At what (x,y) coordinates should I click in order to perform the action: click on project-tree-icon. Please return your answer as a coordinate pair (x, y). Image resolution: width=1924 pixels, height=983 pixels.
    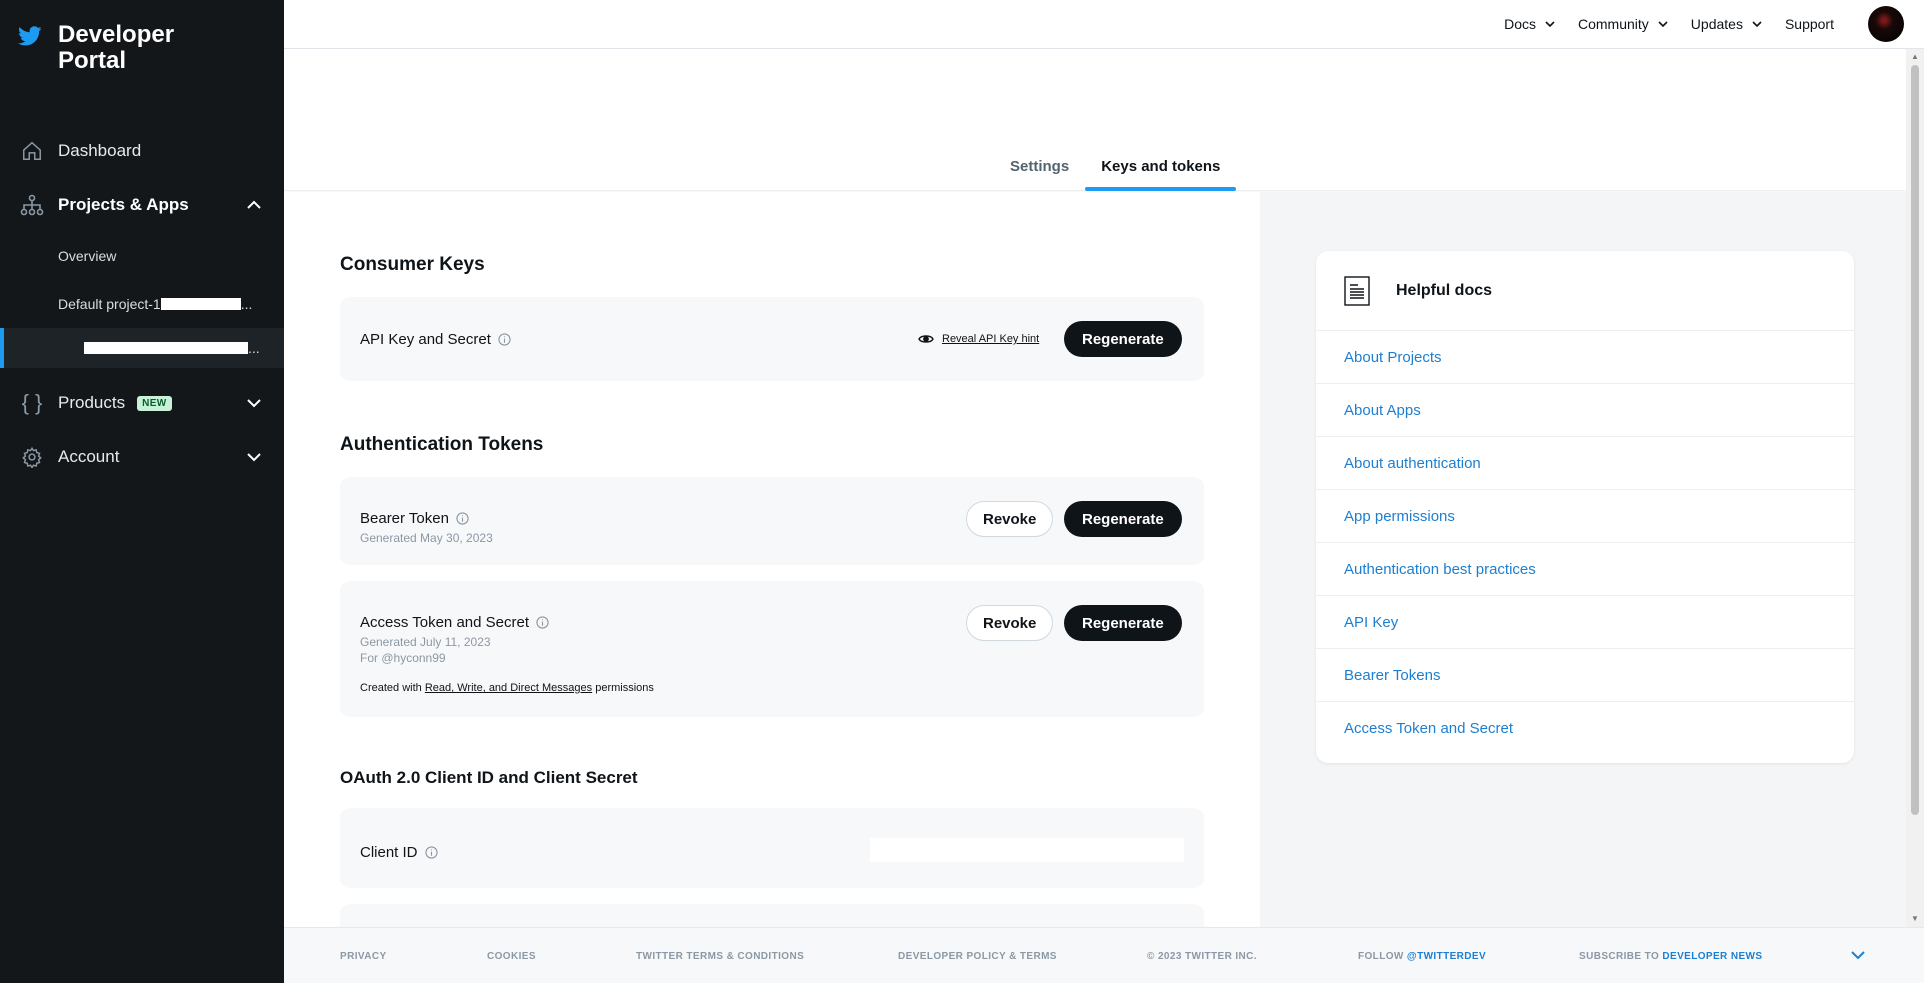
    Looking at the image, I should click on (32, 205).